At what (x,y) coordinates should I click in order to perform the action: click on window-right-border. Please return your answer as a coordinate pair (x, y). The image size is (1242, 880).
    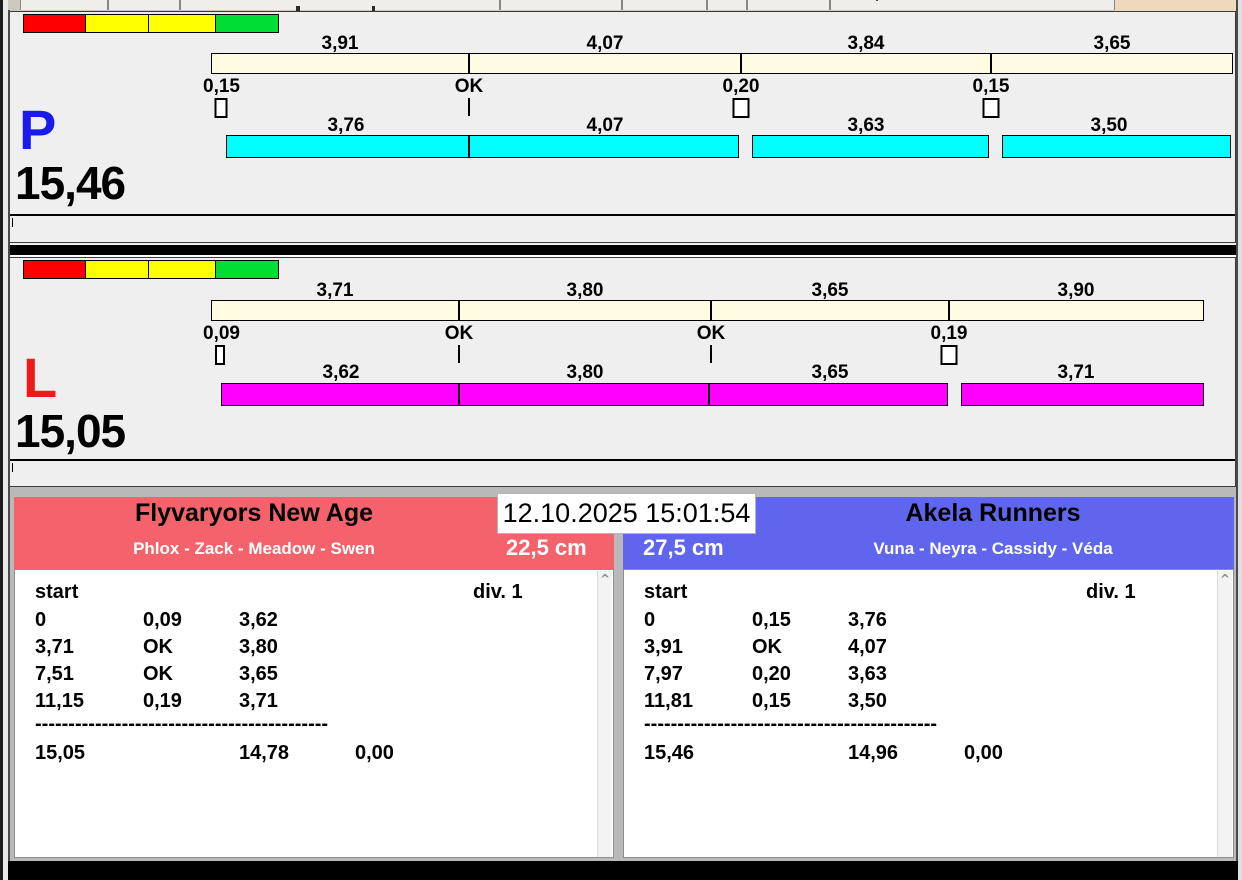
    Looking at the image, I should click on (1240, 440).